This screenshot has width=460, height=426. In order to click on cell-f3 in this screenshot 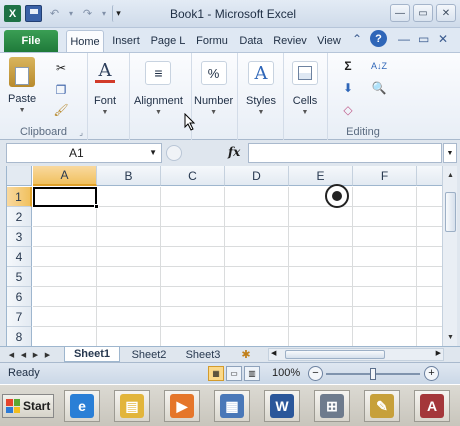, I will do `click(385, 237)`.